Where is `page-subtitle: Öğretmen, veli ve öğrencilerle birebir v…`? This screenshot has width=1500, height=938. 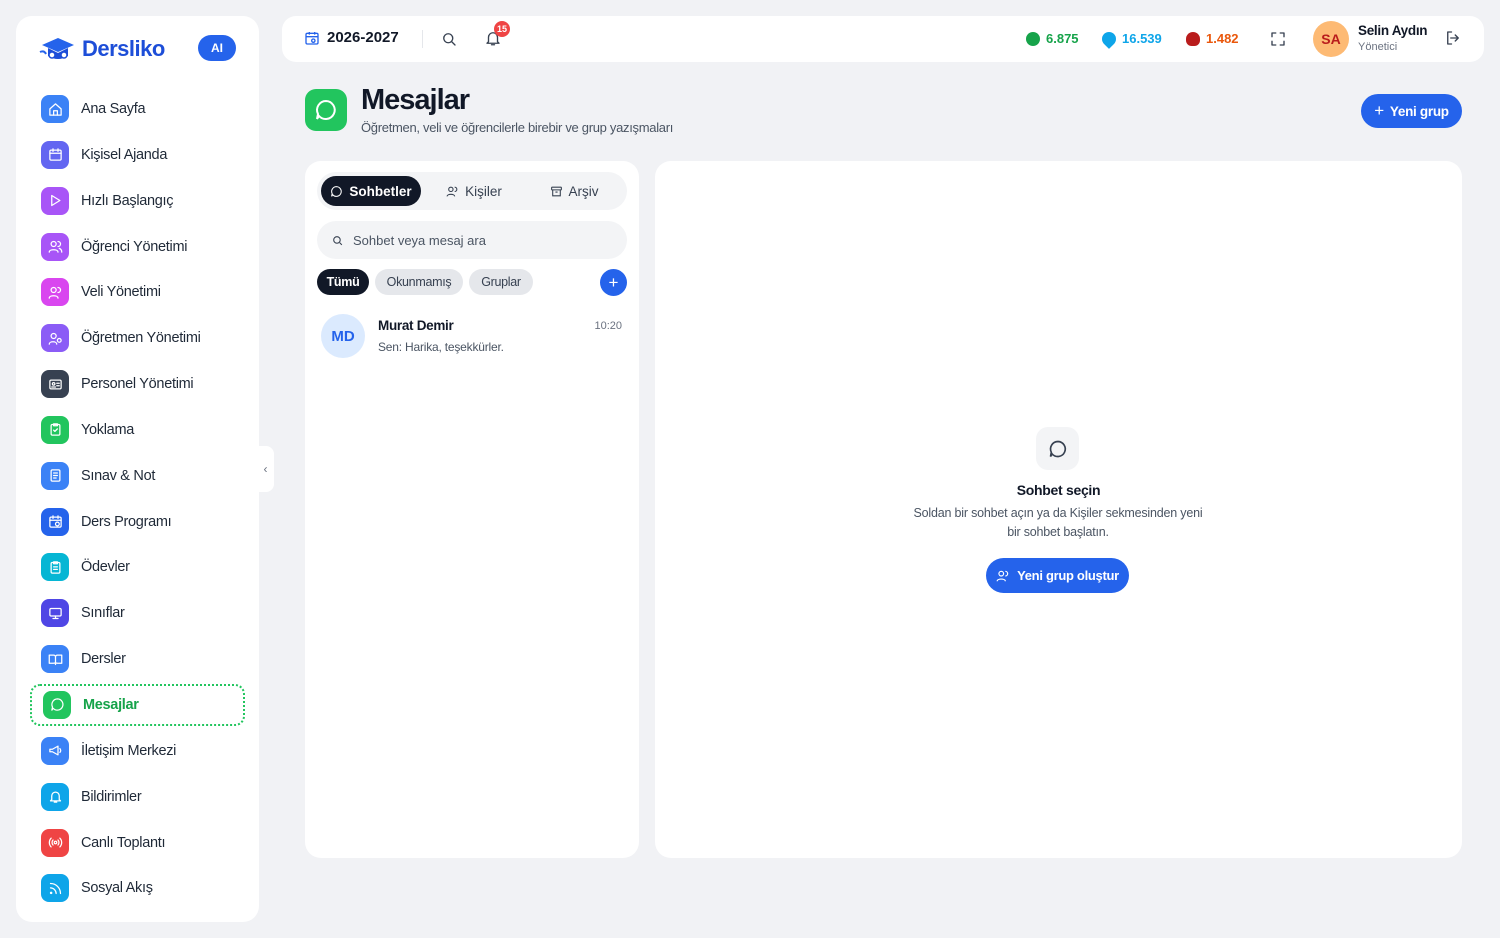
page-subtitle: Öğretmen, veli ve öğrencilerle birebir v… is located at coordinates (517, 127).